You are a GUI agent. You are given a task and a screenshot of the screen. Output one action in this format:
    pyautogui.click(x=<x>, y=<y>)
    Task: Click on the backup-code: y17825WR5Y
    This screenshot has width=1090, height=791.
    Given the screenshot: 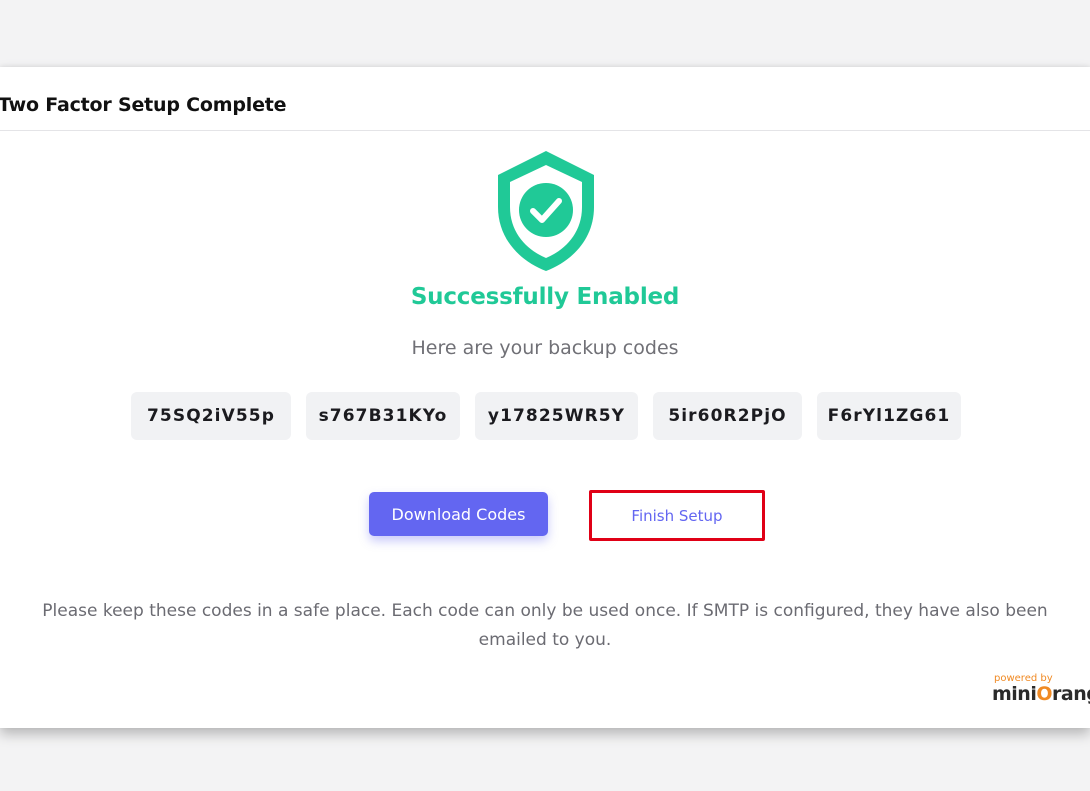 What is the action you would take?
    pyautogui.click(x=556, y=416)
    